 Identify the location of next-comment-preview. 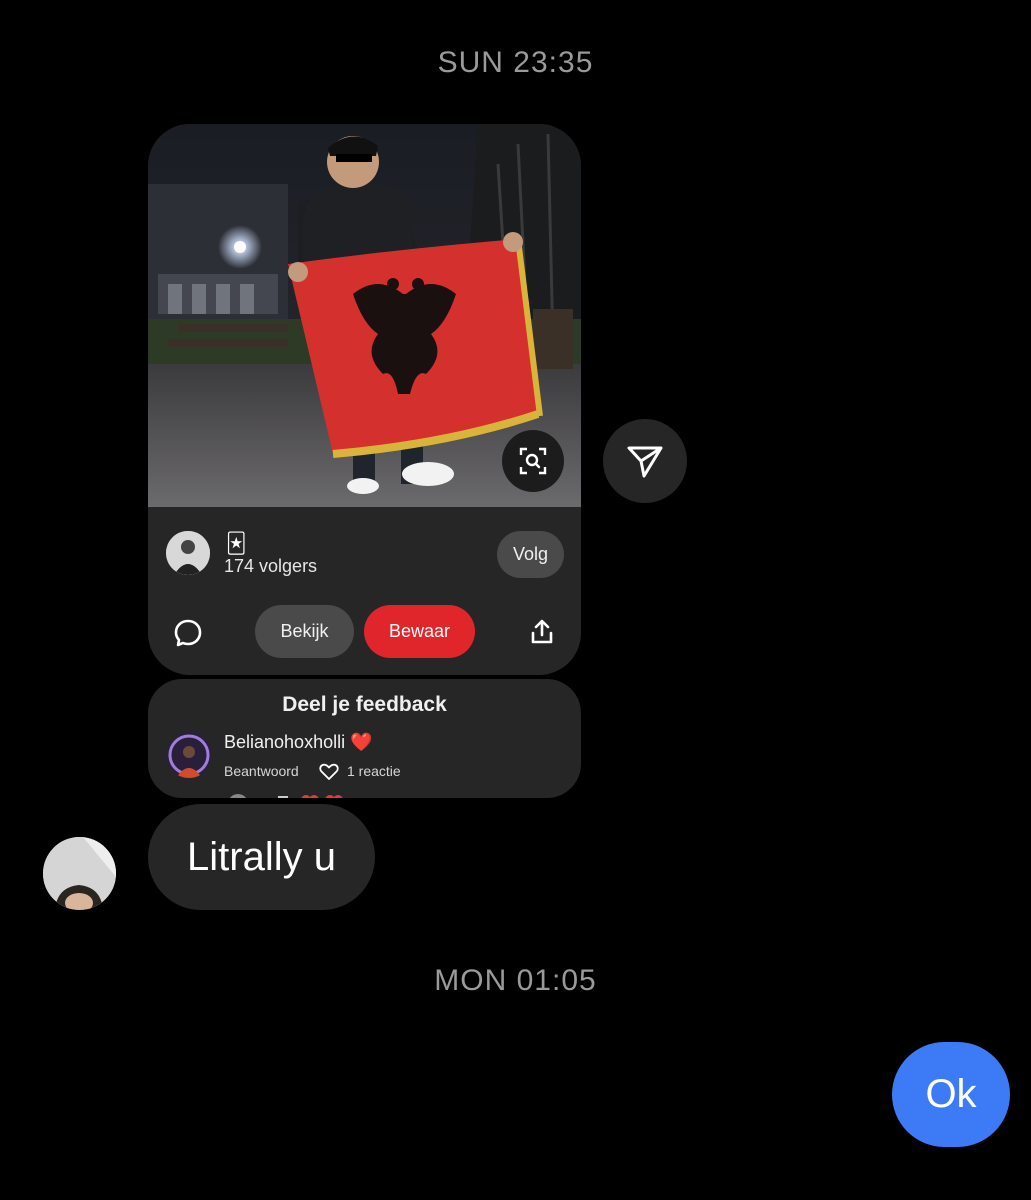
(296, 794).